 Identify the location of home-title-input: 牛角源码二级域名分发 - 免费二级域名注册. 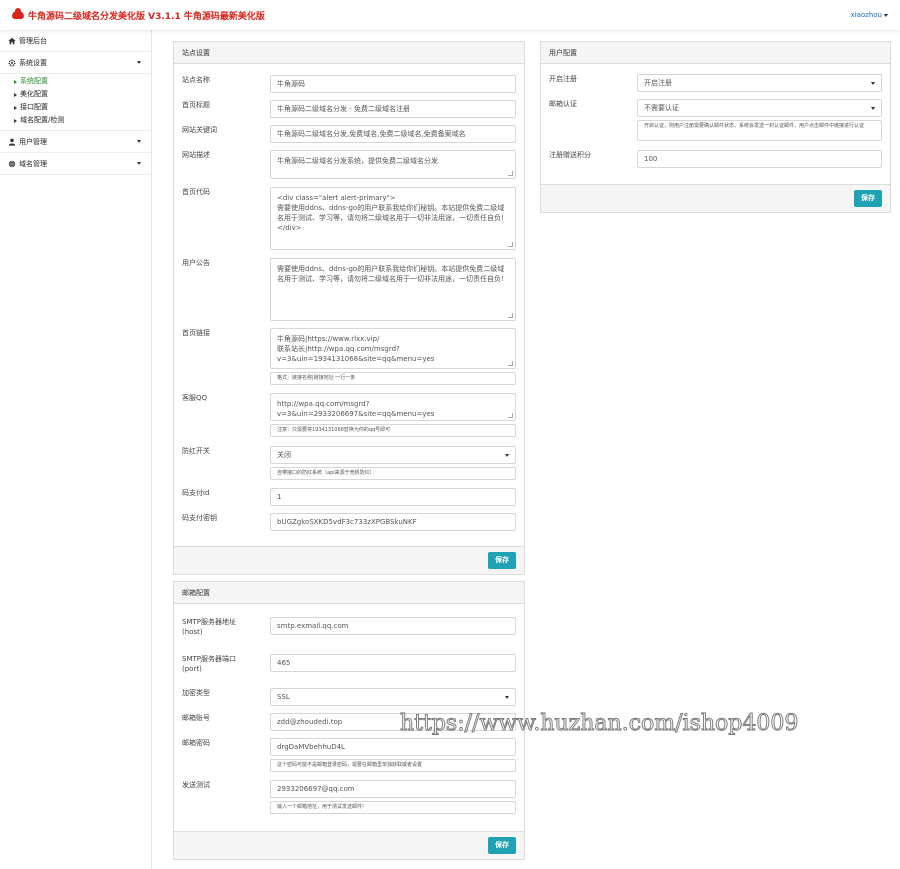
(393, 109).